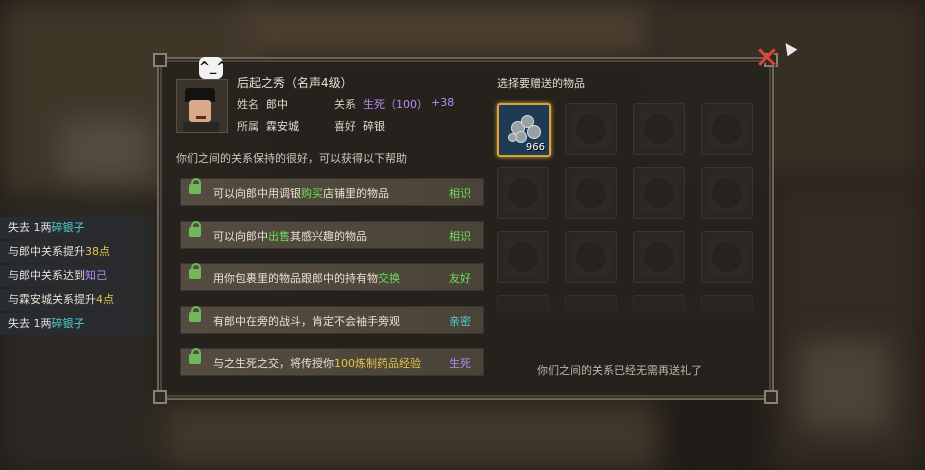 The height and width of the screenshot is (470, 925). What do you see at coordinates (460, 321) in the screenshot?
I see `benefit-required-level: 亲密` at bounding box center [460, 321].